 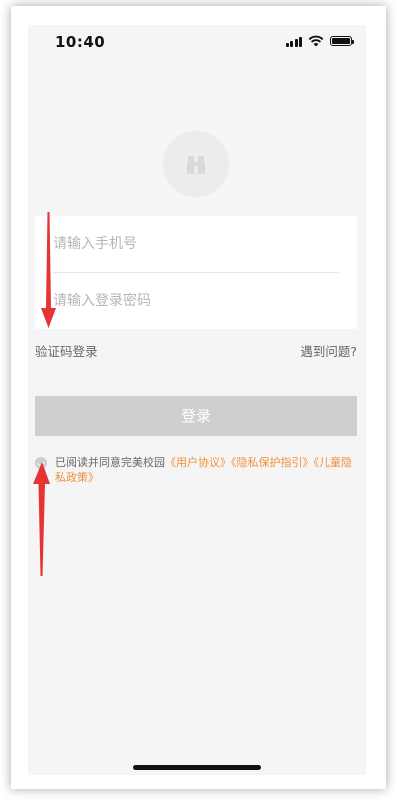 I want to click on login-button: 登录, so click(x=196, y=416).